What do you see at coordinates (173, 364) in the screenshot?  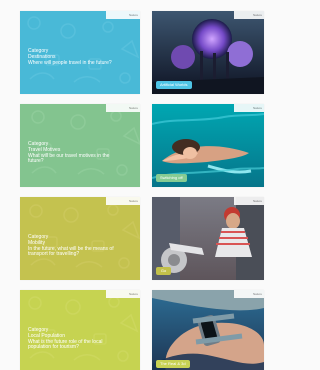 I see `topic-caption: The Real & 3d` at bounding box center [173, 364].